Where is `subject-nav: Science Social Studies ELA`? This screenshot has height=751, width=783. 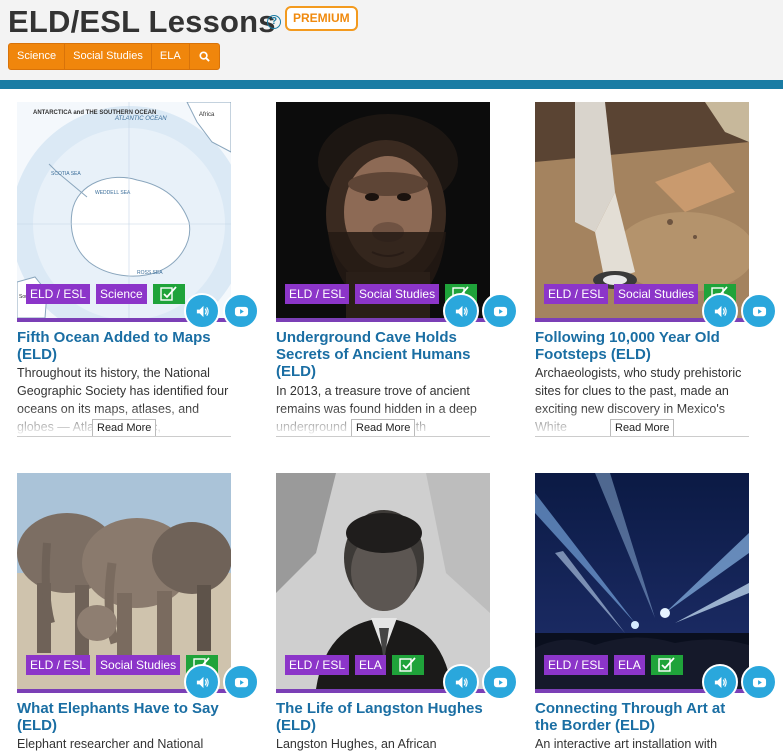 subject-nav: Science Social Studies ELA is located at coordinates (114, 56).